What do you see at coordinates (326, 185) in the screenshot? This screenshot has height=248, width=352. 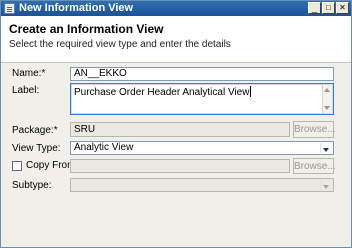 I see `subtype-dropdown-icon` at bounding box center [326, 185].